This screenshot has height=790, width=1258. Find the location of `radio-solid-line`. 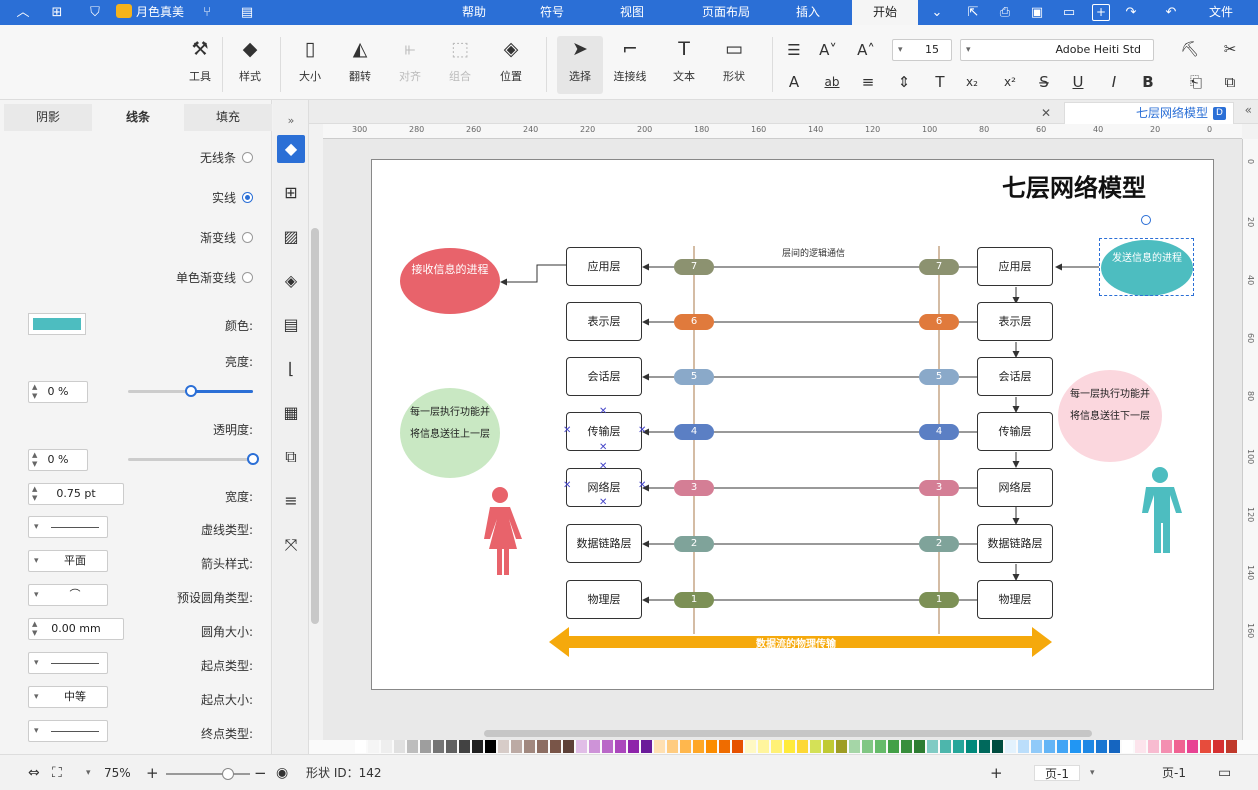

radio-solid-line is located at coordinates (247, 197).